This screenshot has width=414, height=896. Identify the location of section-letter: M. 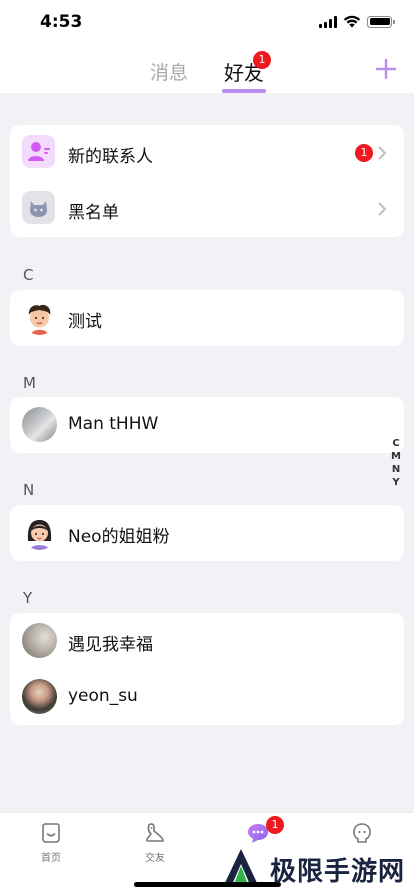
(29, 383).